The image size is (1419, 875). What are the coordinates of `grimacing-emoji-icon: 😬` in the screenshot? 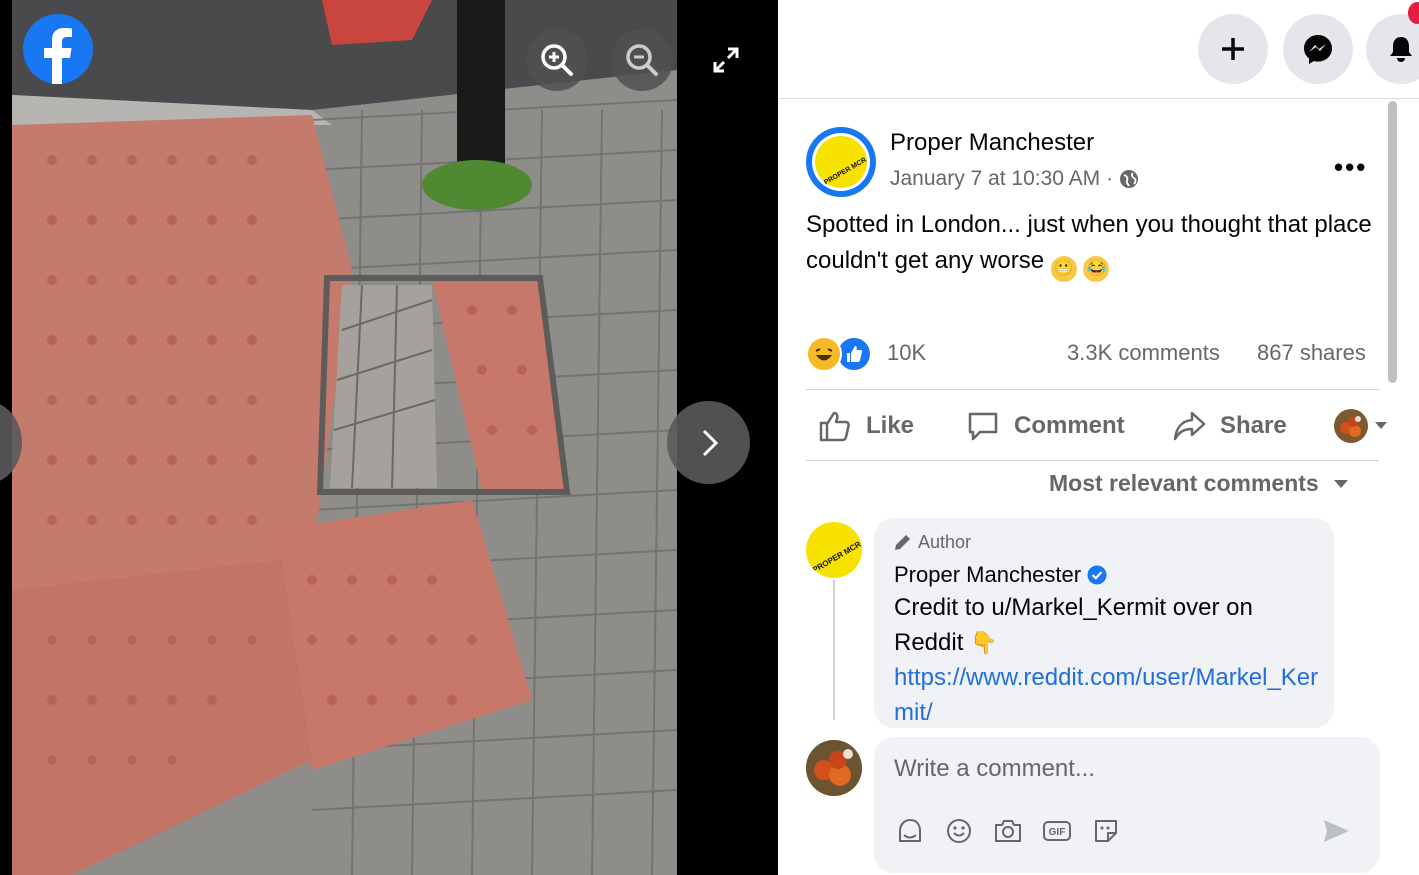 It's located at (1063, 269).